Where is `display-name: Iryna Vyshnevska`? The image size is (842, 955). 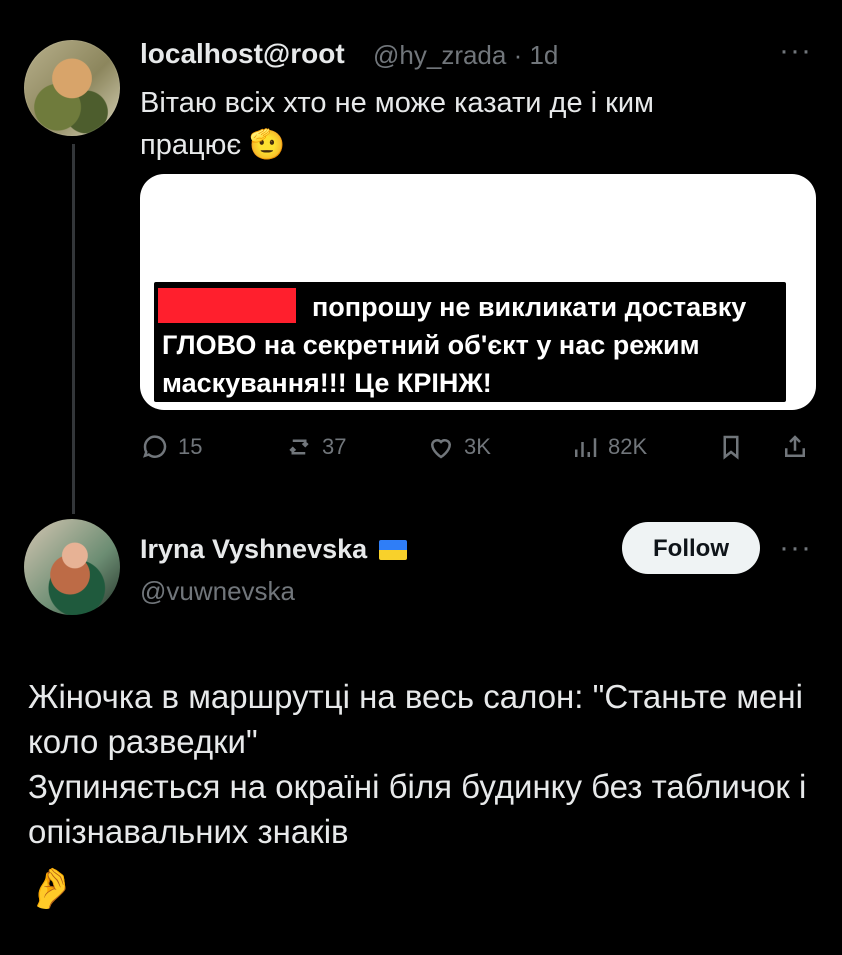 display-name: Iryna Vyshnevska is located at coordinates (274, 549).